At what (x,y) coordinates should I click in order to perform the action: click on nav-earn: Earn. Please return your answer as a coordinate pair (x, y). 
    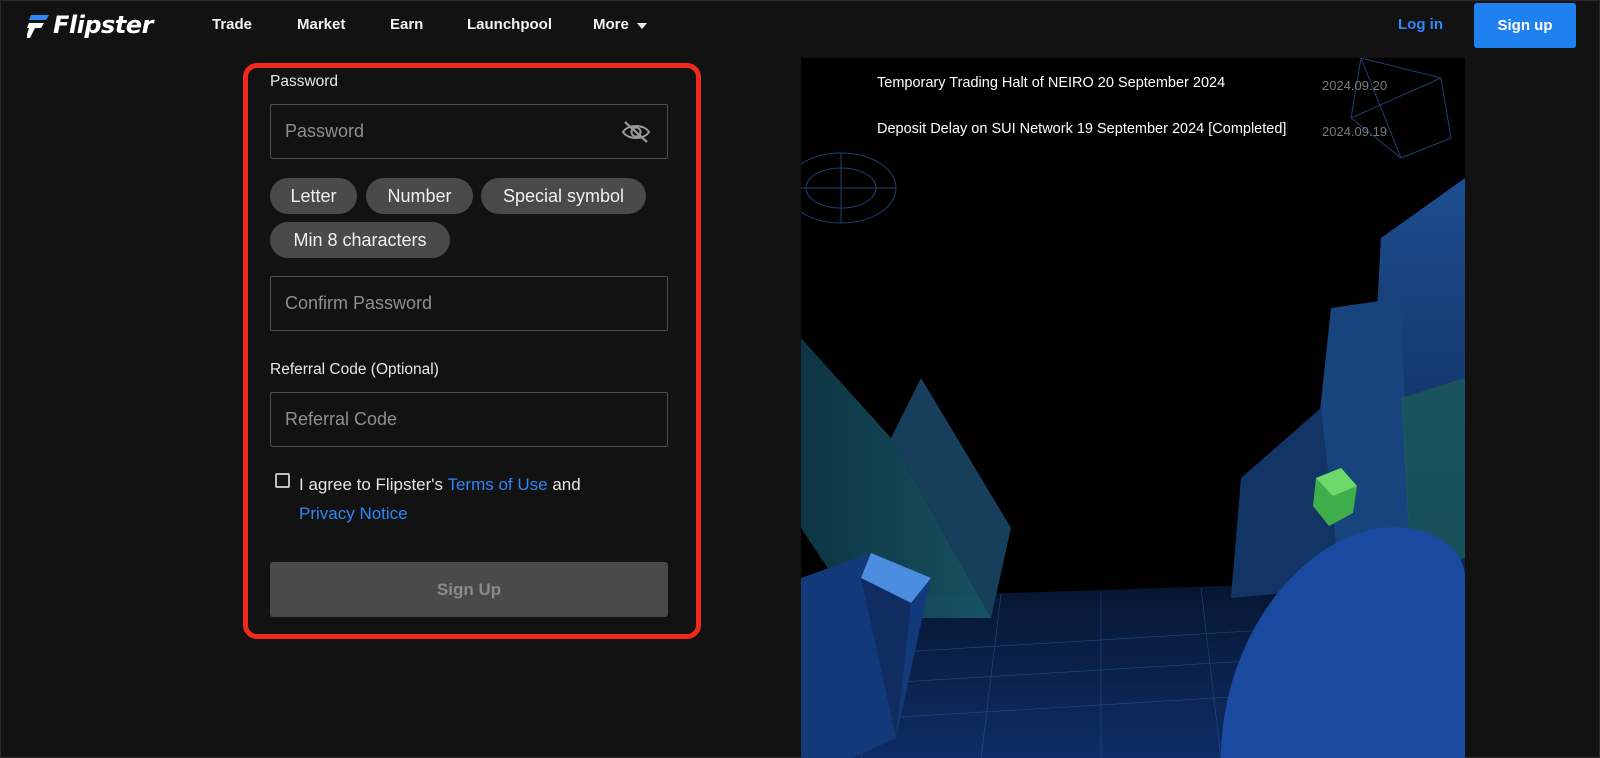
    Looking at the image, I should click on (406, 24).